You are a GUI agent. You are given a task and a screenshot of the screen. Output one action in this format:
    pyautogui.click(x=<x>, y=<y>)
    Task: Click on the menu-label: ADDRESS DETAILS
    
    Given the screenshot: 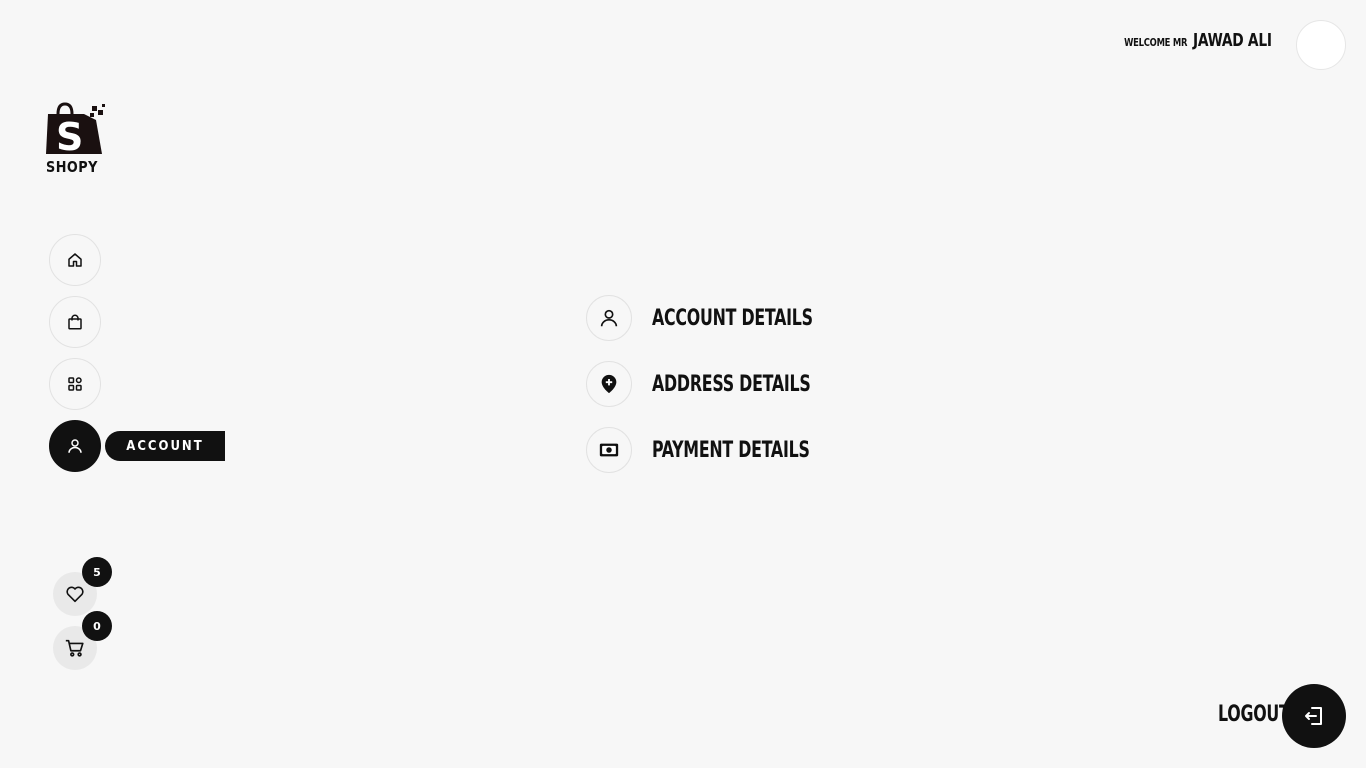 What is the action you would take?
    pyautogui.click(x=731, y=384)
    